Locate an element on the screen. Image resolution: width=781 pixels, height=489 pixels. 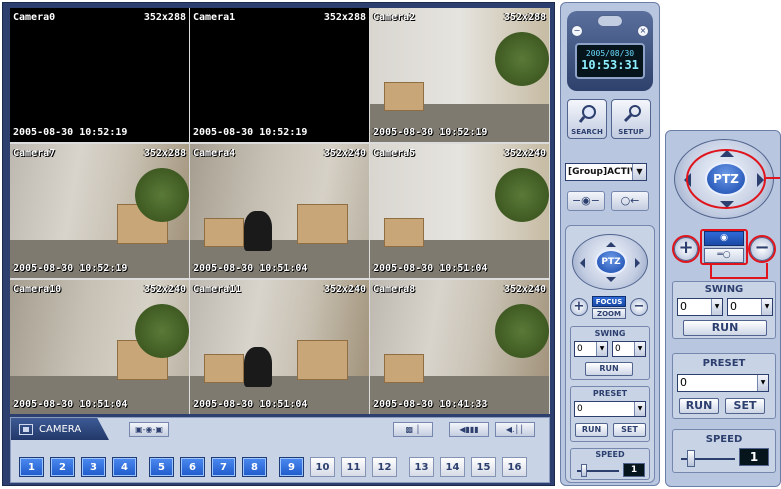
setup-button: SETUP is located at coordinates (631, 119).